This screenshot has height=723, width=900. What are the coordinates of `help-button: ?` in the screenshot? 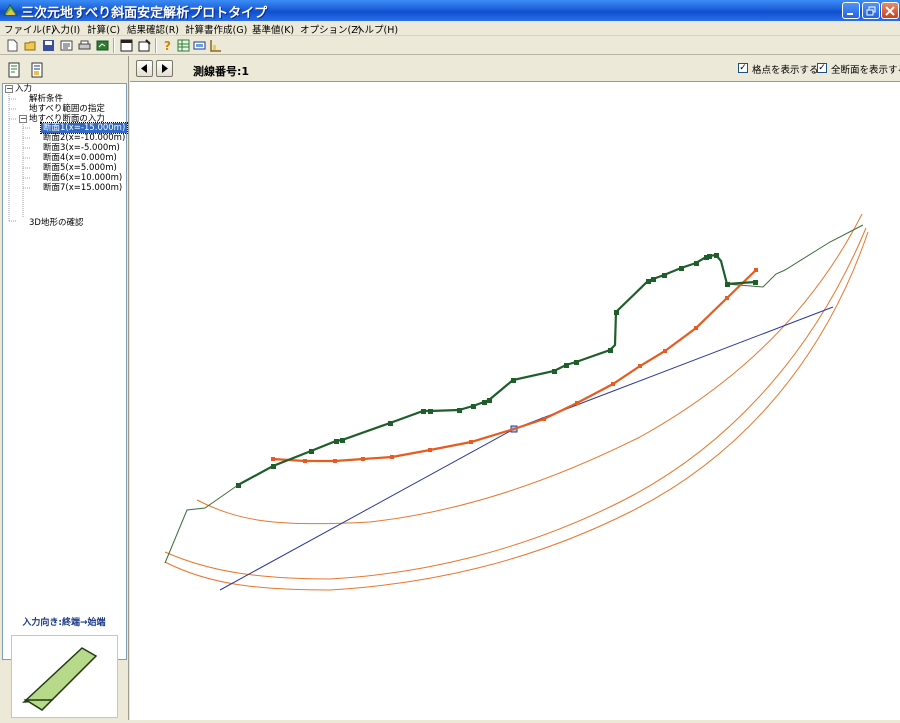 It's located at (167, 45).